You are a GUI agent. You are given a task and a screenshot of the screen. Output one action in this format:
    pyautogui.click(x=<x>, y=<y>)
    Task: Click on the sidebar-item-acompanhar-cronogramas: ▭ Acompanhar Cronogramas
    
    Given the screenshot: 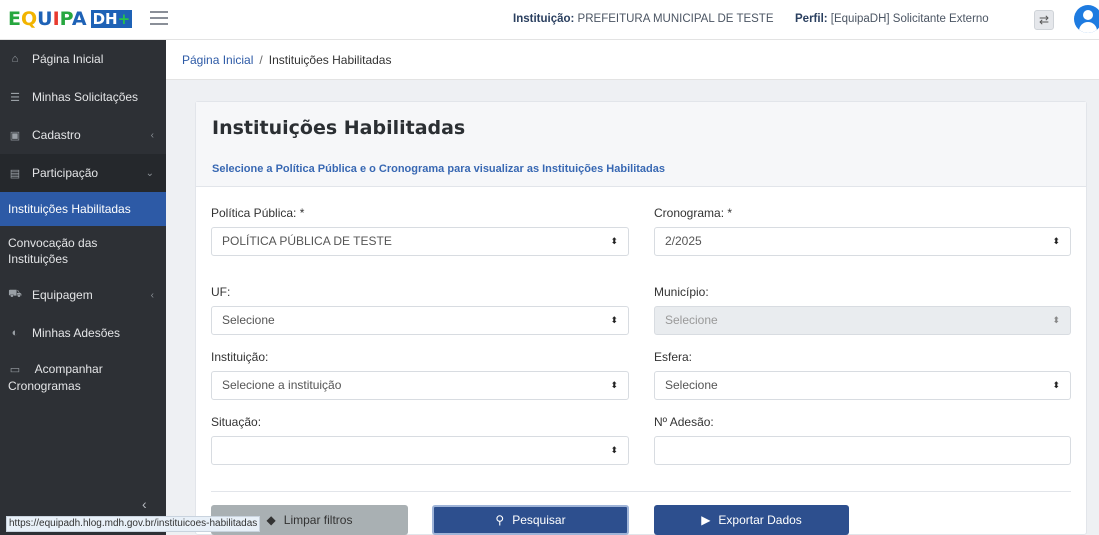 What is the action you would take?
    pyautogui.click(x=83, y=377)
    